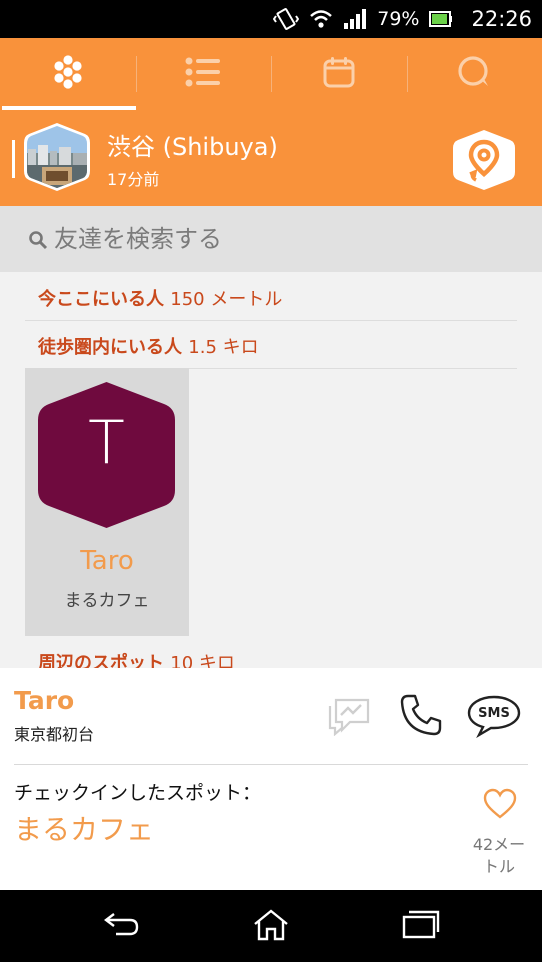 Image resolution: width=542 pixels, height=962 pixels. Describe the element at coordinates (54, 734) in the screenshot. I see `detail-address: 東京都初台` at that location.